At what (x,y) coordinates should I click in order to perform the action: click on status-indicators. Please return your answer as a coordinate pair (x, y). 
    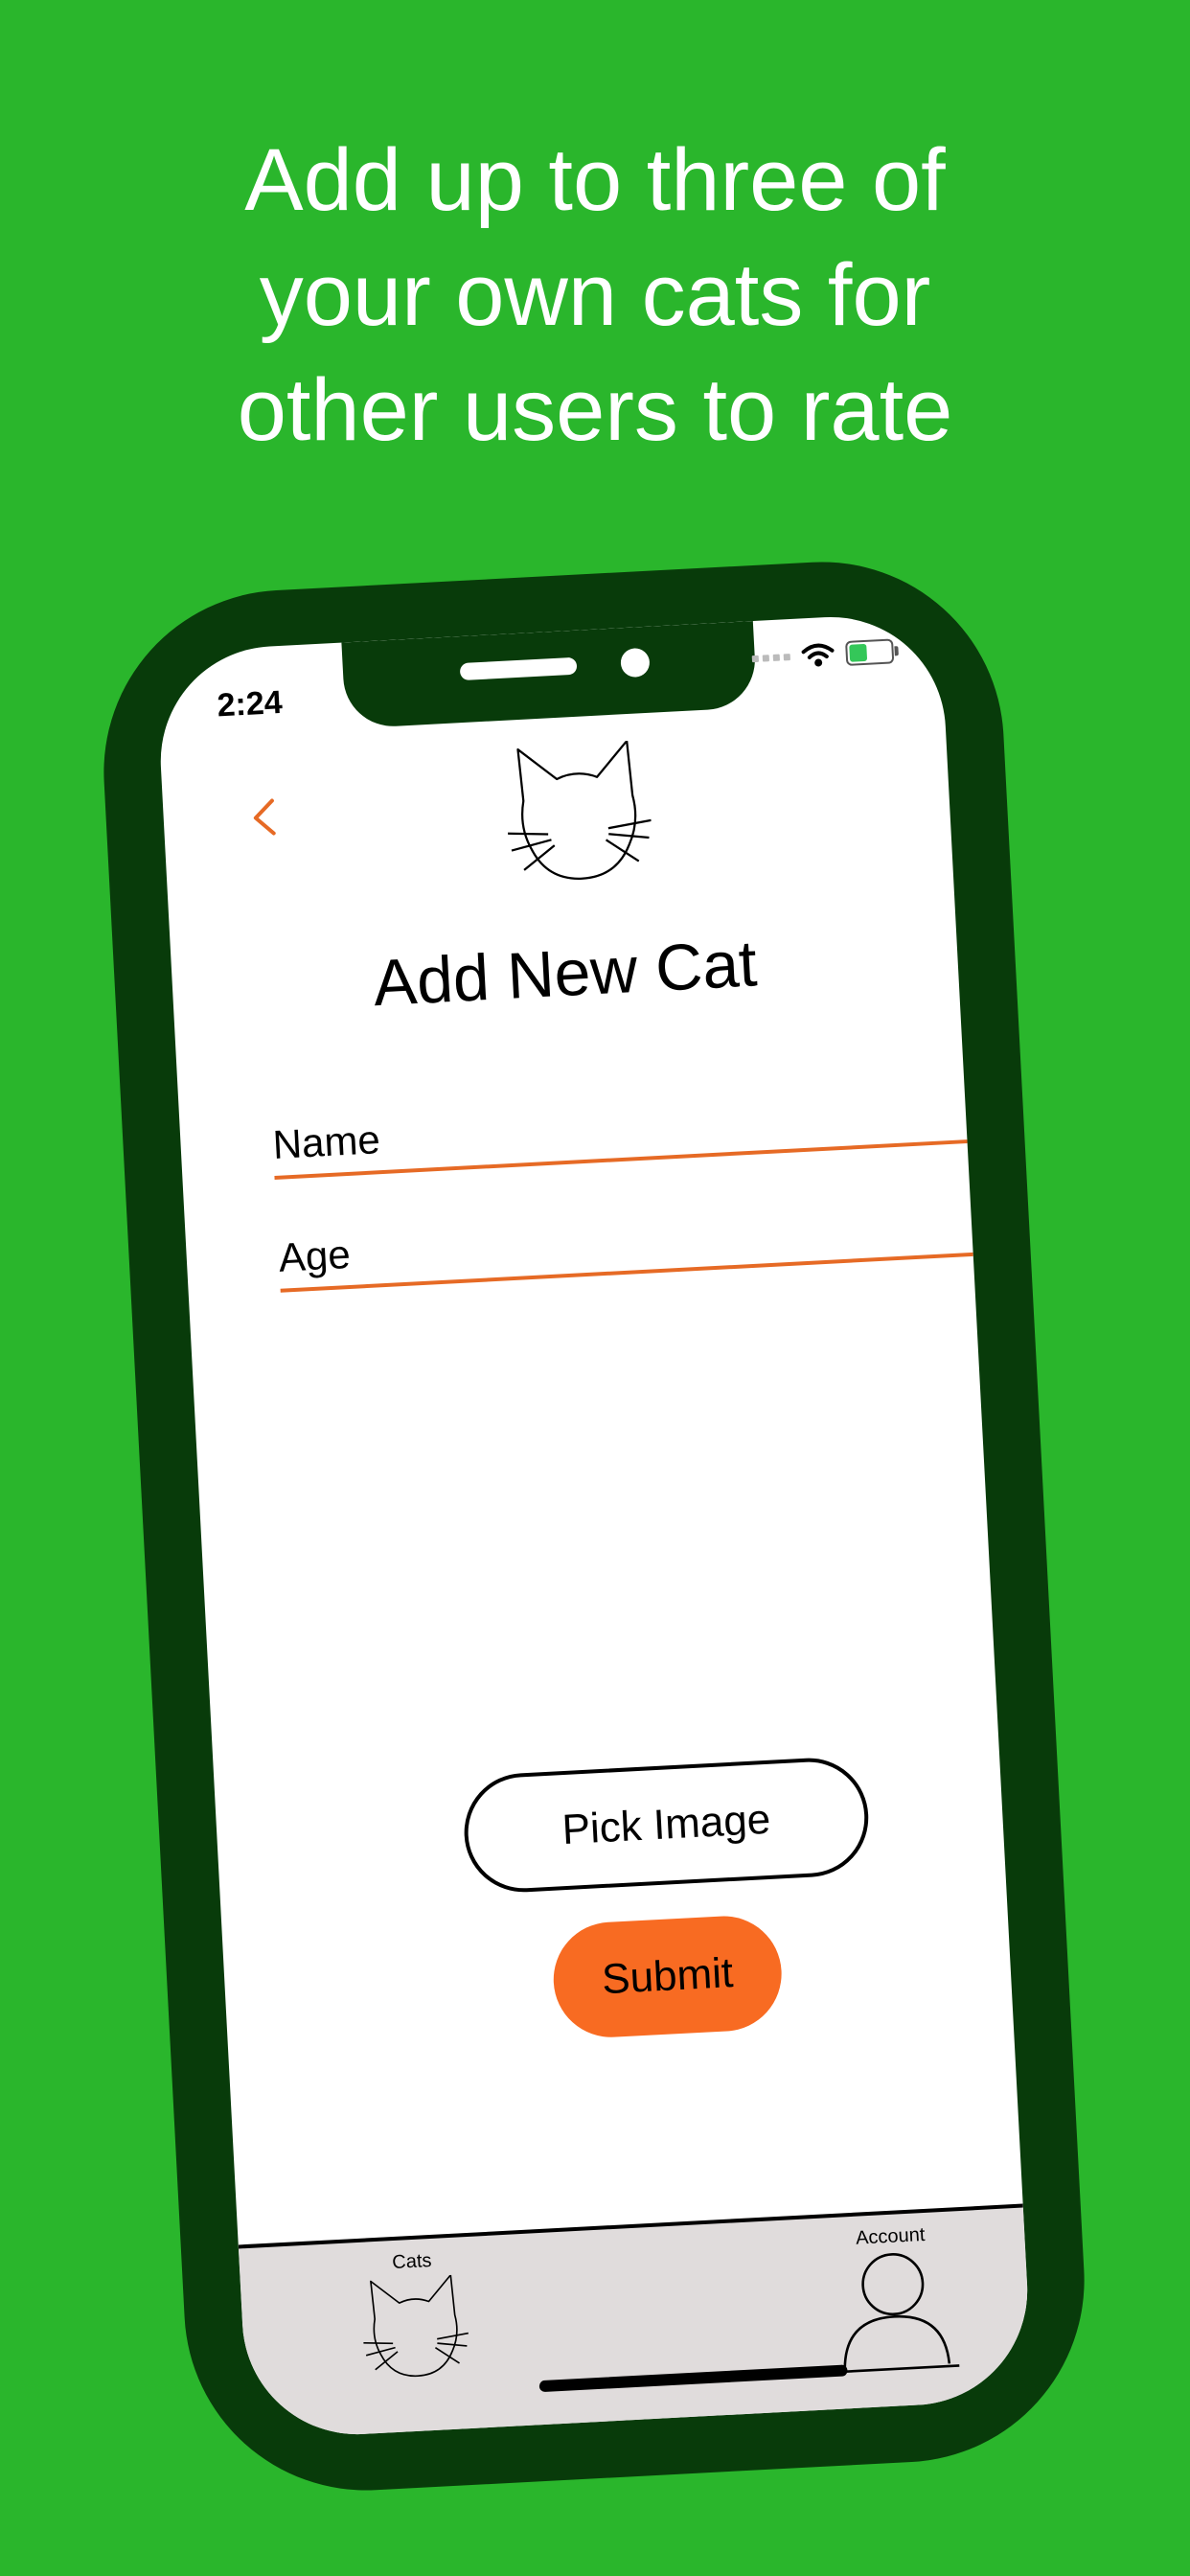
    Looking at the image, I should click on (823, 654).